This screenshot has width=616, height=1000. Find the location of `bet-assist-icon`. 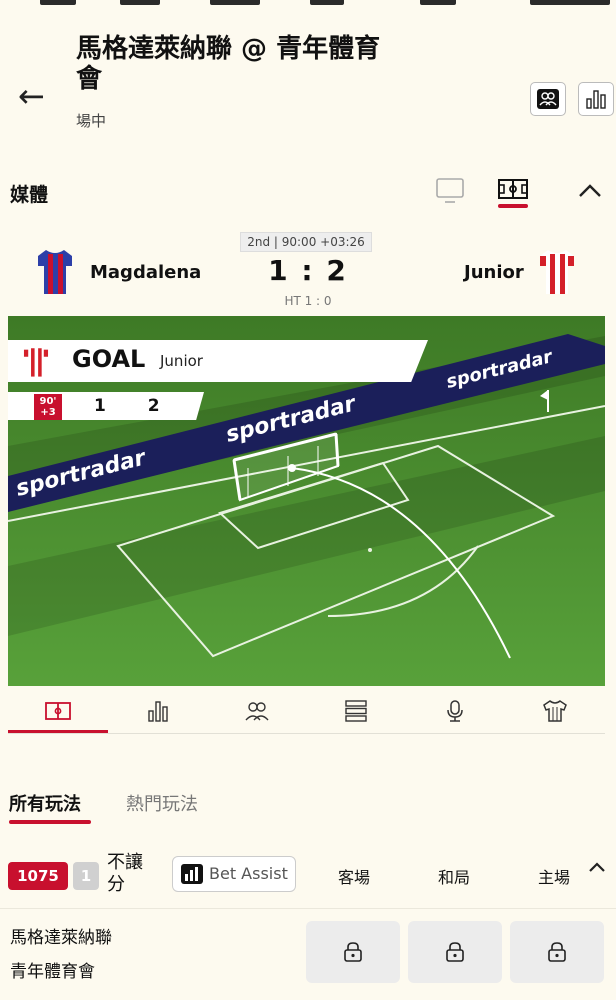

bet-assist-icon is located at coordinates (192, 874).